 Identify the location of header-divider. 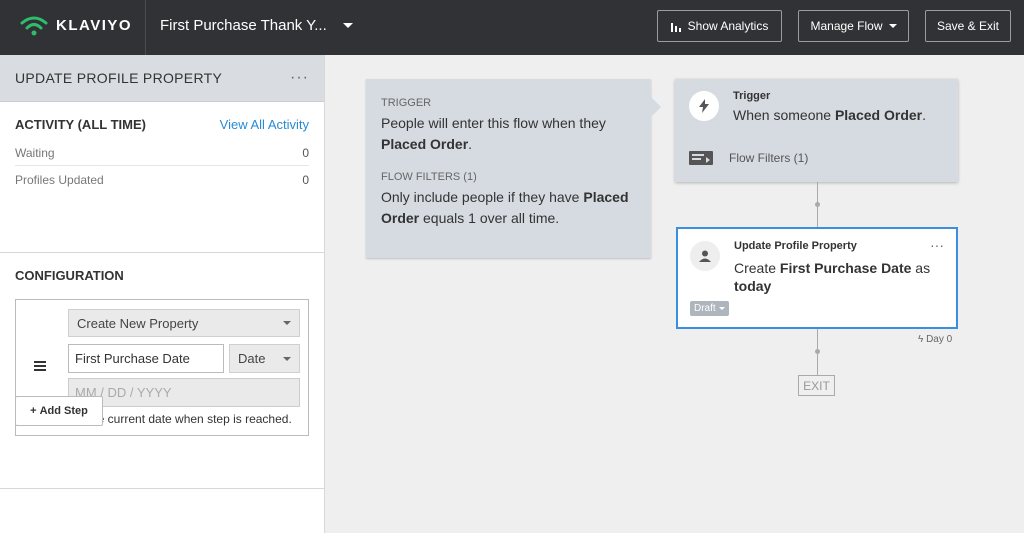
(145, 27).